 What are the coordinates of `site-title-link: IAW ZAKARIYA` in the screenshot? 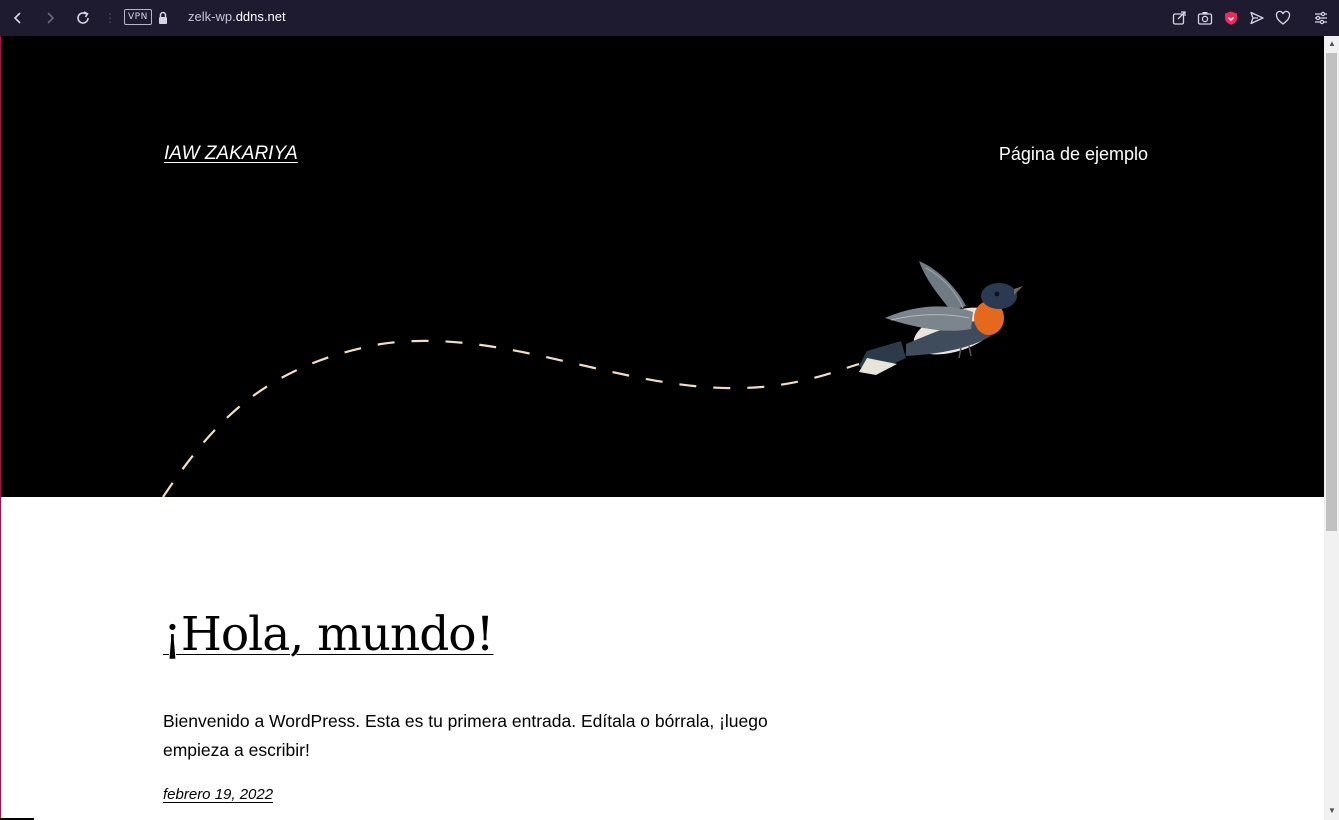 It's located at (231, 154).